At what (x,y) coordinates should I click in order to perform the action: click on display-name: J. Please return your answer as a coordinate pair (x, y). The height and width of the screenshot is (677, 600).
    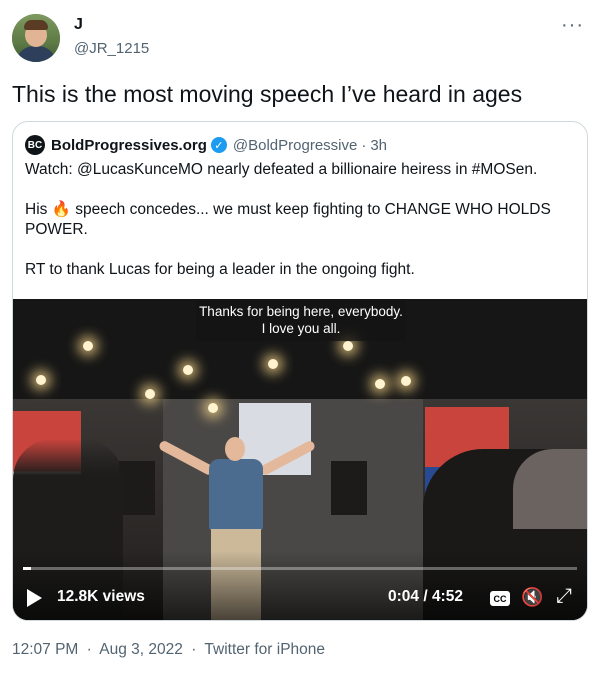
    Looking at the image, I should click on (78, 25).